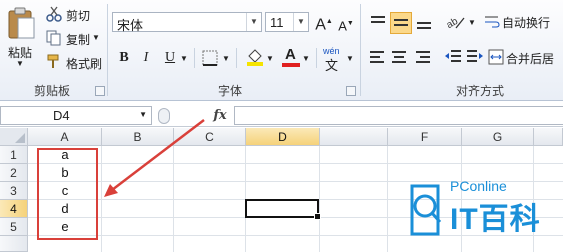 The height and width of the screenshot is (252, 563). I want to click on font-name-value: 宋体, so click(130, 25).